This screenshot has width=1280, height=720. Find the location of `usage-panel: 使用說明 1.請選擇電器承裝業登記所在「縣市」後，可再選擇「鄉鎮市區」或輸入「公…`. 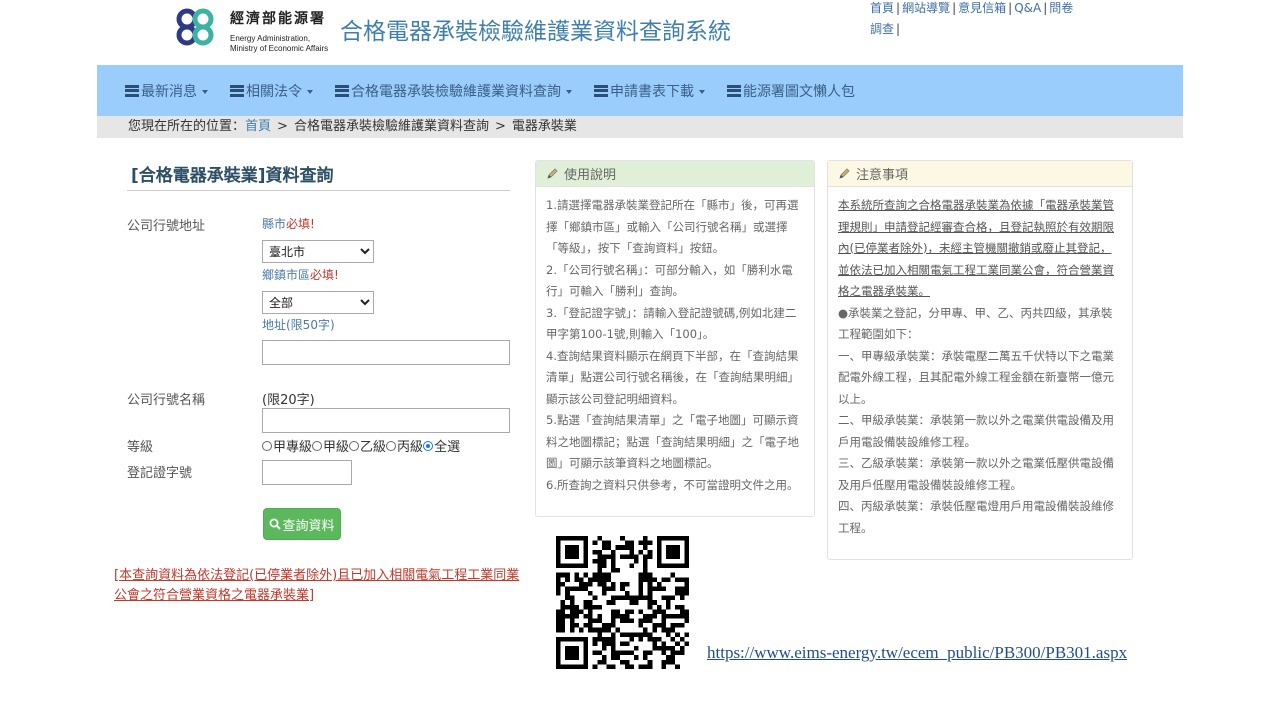

usage-panel: 使用說明 1.請選擇電器承裝業登記所在「縣市」後，可再選擇「鄉鎮市區」或輸入「公… is located at coordinates (675, 338).